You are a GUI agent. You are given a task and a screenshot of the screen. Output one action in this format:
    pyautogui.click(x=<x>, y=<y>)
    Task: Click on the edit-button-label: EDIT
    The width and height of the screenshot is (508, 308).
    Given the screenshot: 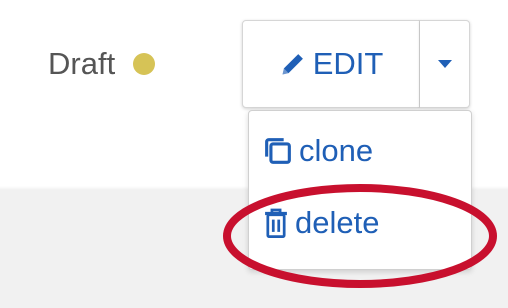 What is the action you would take?
    pyautogui.click(x=348, y=63)
    